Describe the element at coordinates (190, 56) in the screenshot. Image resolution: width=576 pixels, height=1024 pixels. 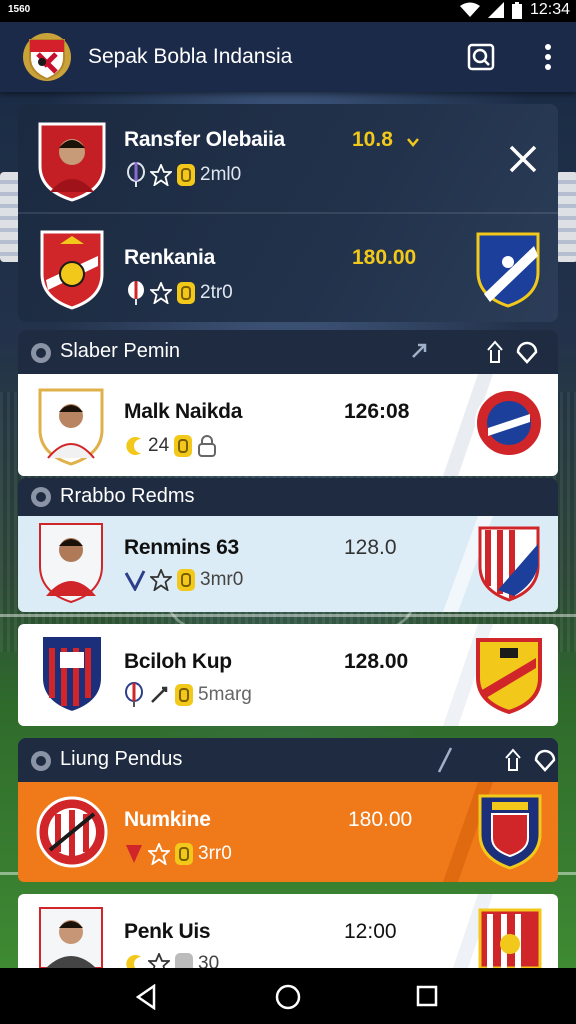
I see `app-title: Sepak Bobla Indansia` at that location.